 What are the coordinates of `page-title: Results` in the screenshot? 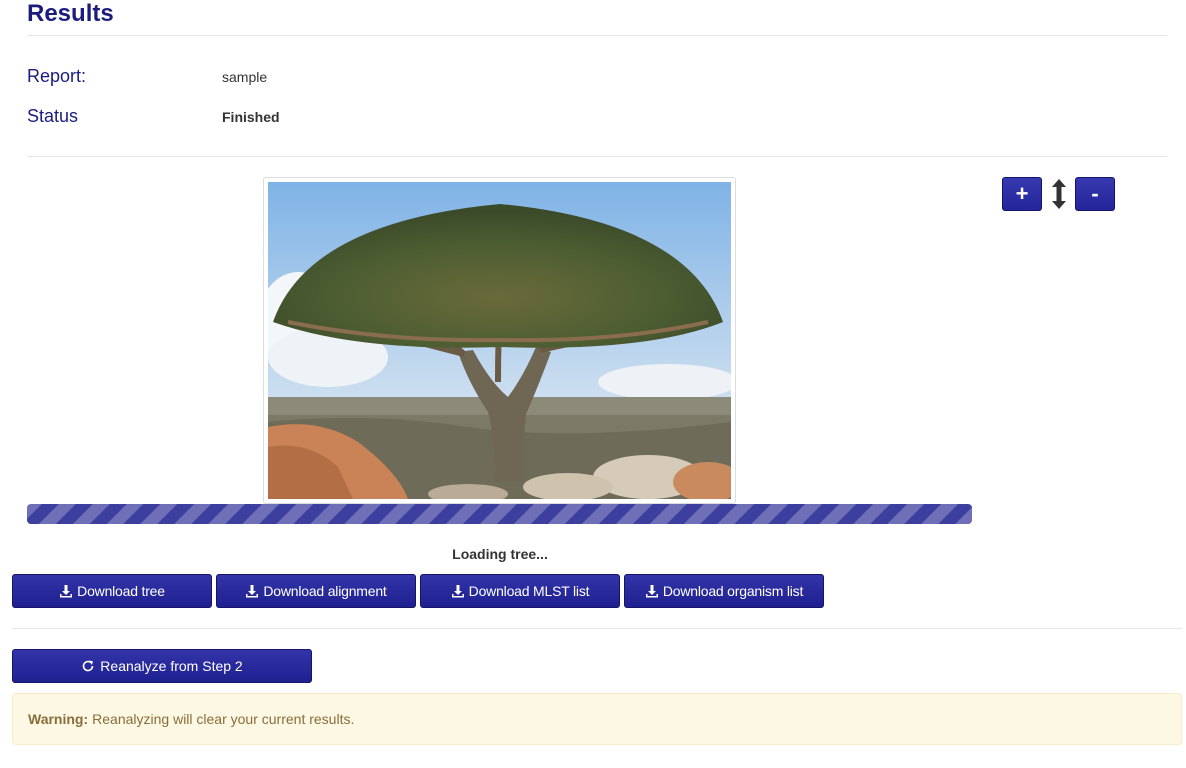 It's located at (70, 13).